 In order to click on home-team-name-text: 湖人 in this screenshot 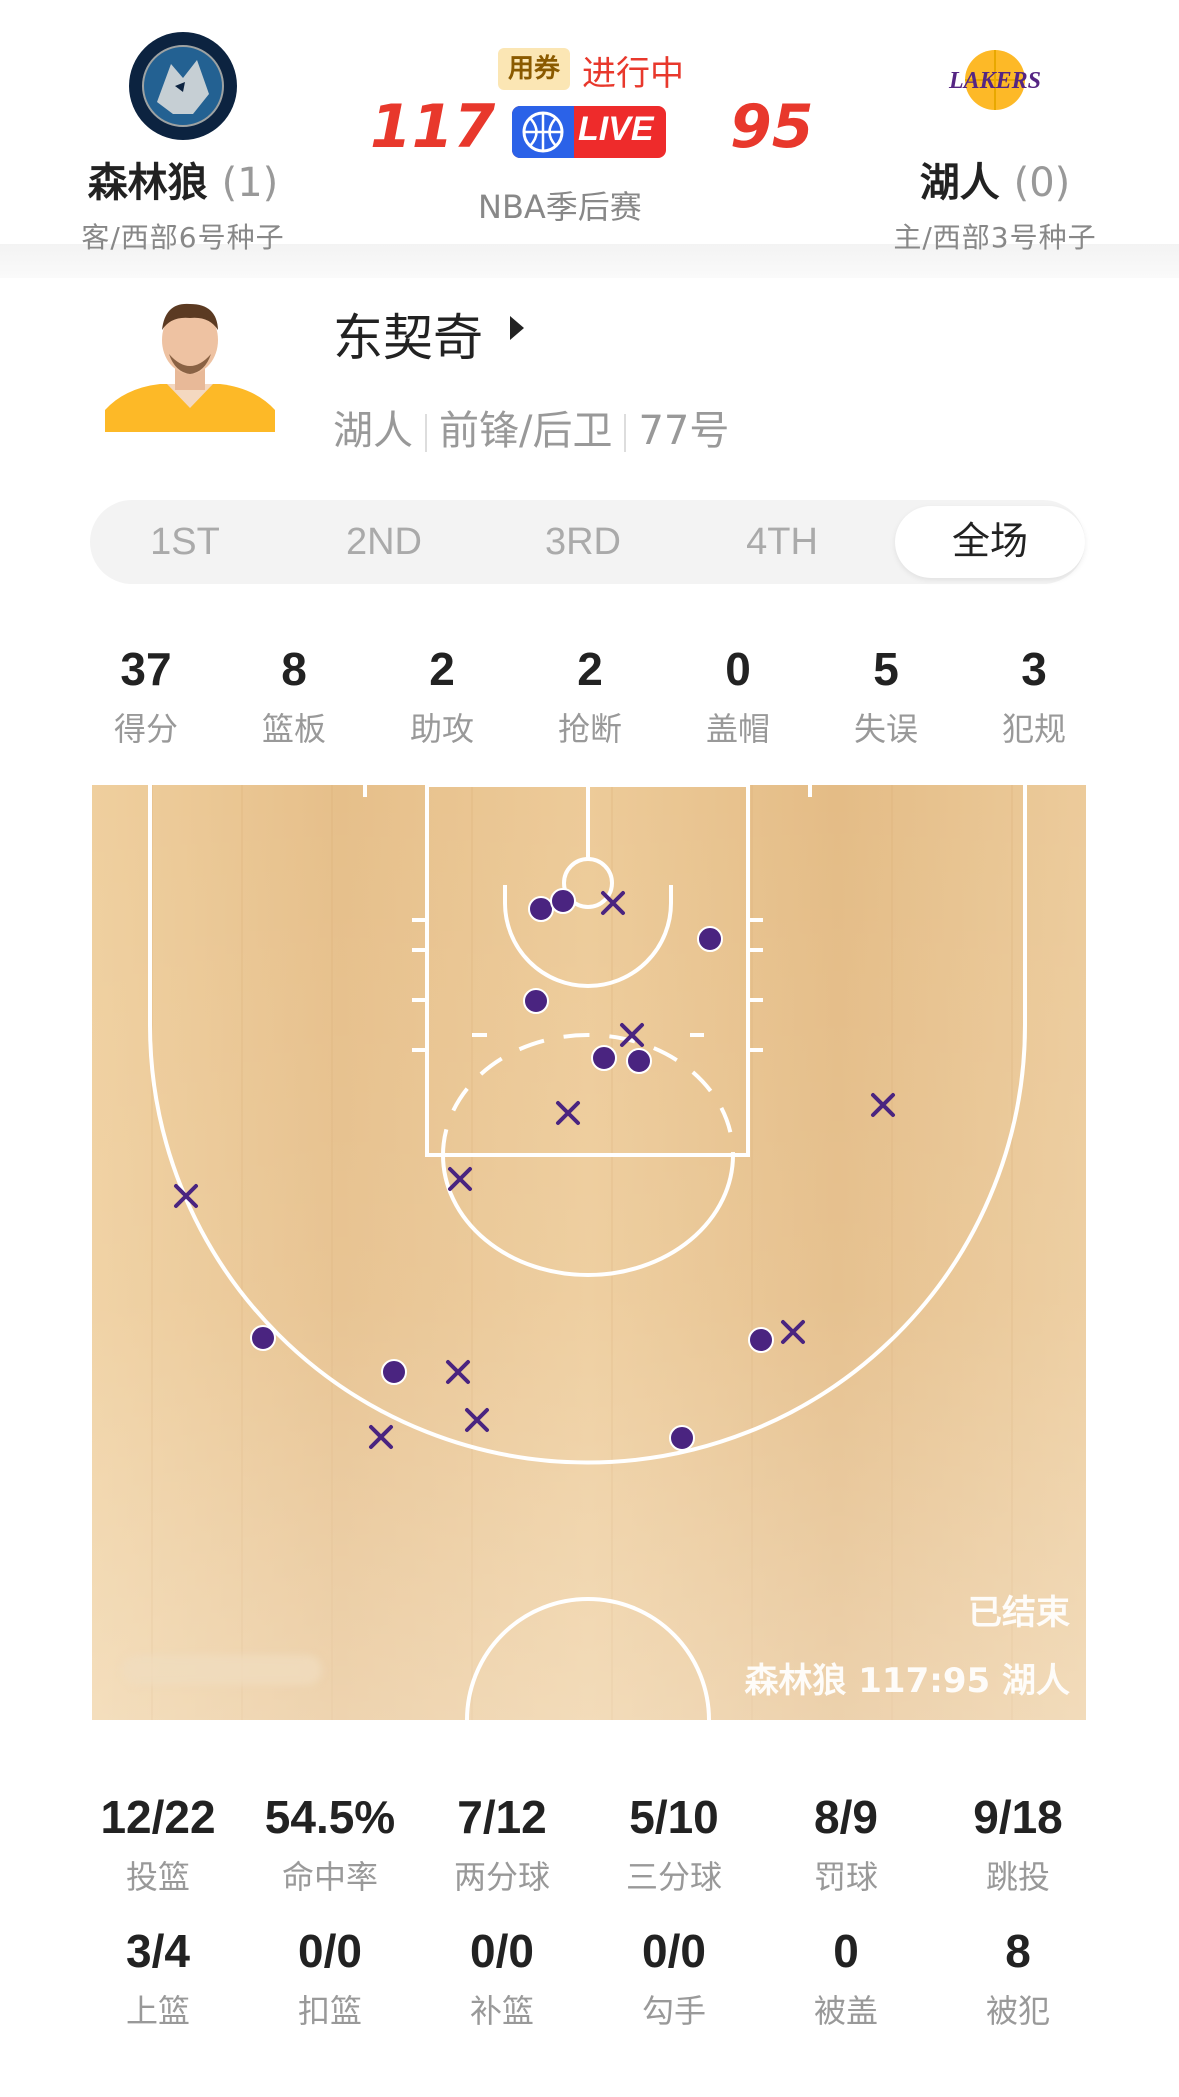, I will do `click(959, 183)`.